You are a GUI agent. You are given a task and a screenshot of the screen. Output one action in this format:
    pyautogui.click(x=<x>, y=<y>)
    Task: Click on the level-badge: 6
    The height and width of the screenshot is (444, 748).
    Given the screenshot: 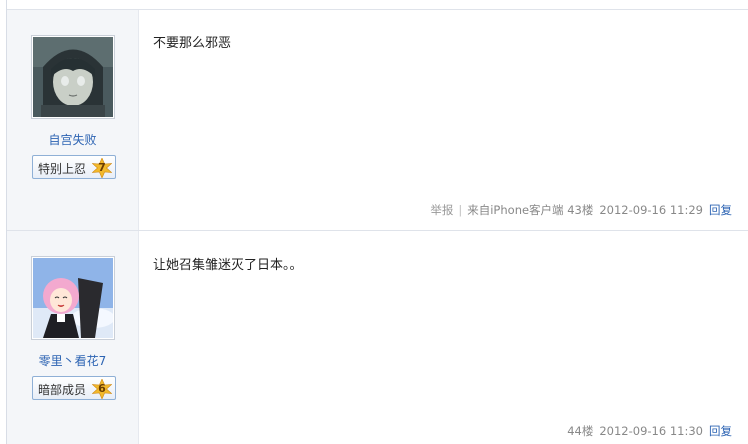 What is the action you would take?
    pyautogui.click(x=102, y=389)
    